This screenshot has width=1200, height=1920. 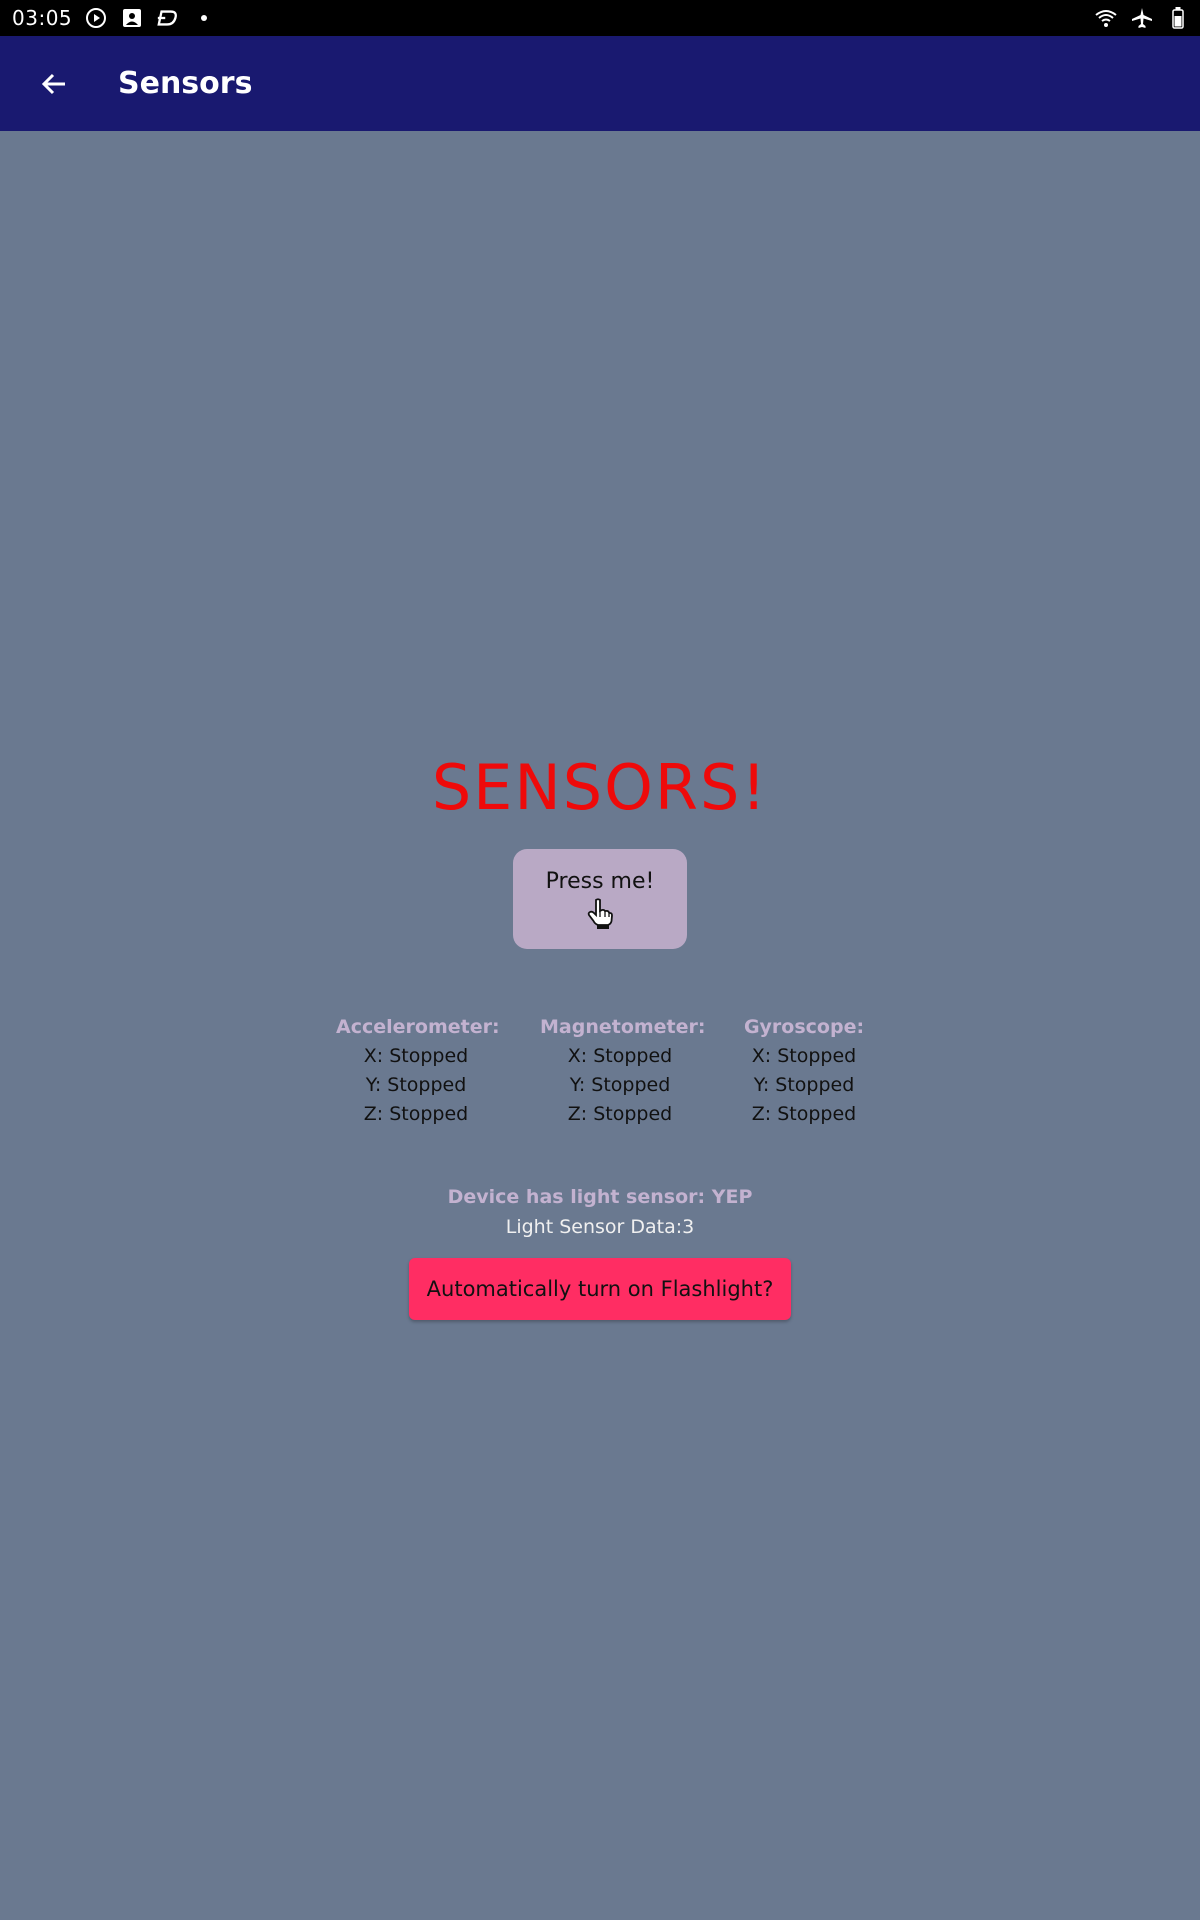 I want to click on d-logo-icon, so click(x=168, y=18).